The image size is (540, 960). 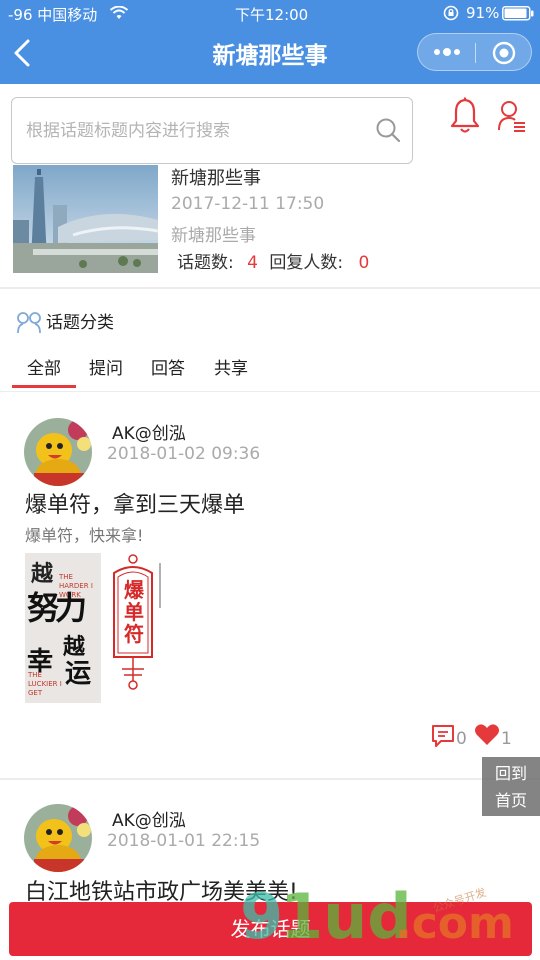 What do you see at coordinates (184, 454) in the screenshot?
I see `post-time: 2018-01-02 09:36` at bounding box center [184, 454].